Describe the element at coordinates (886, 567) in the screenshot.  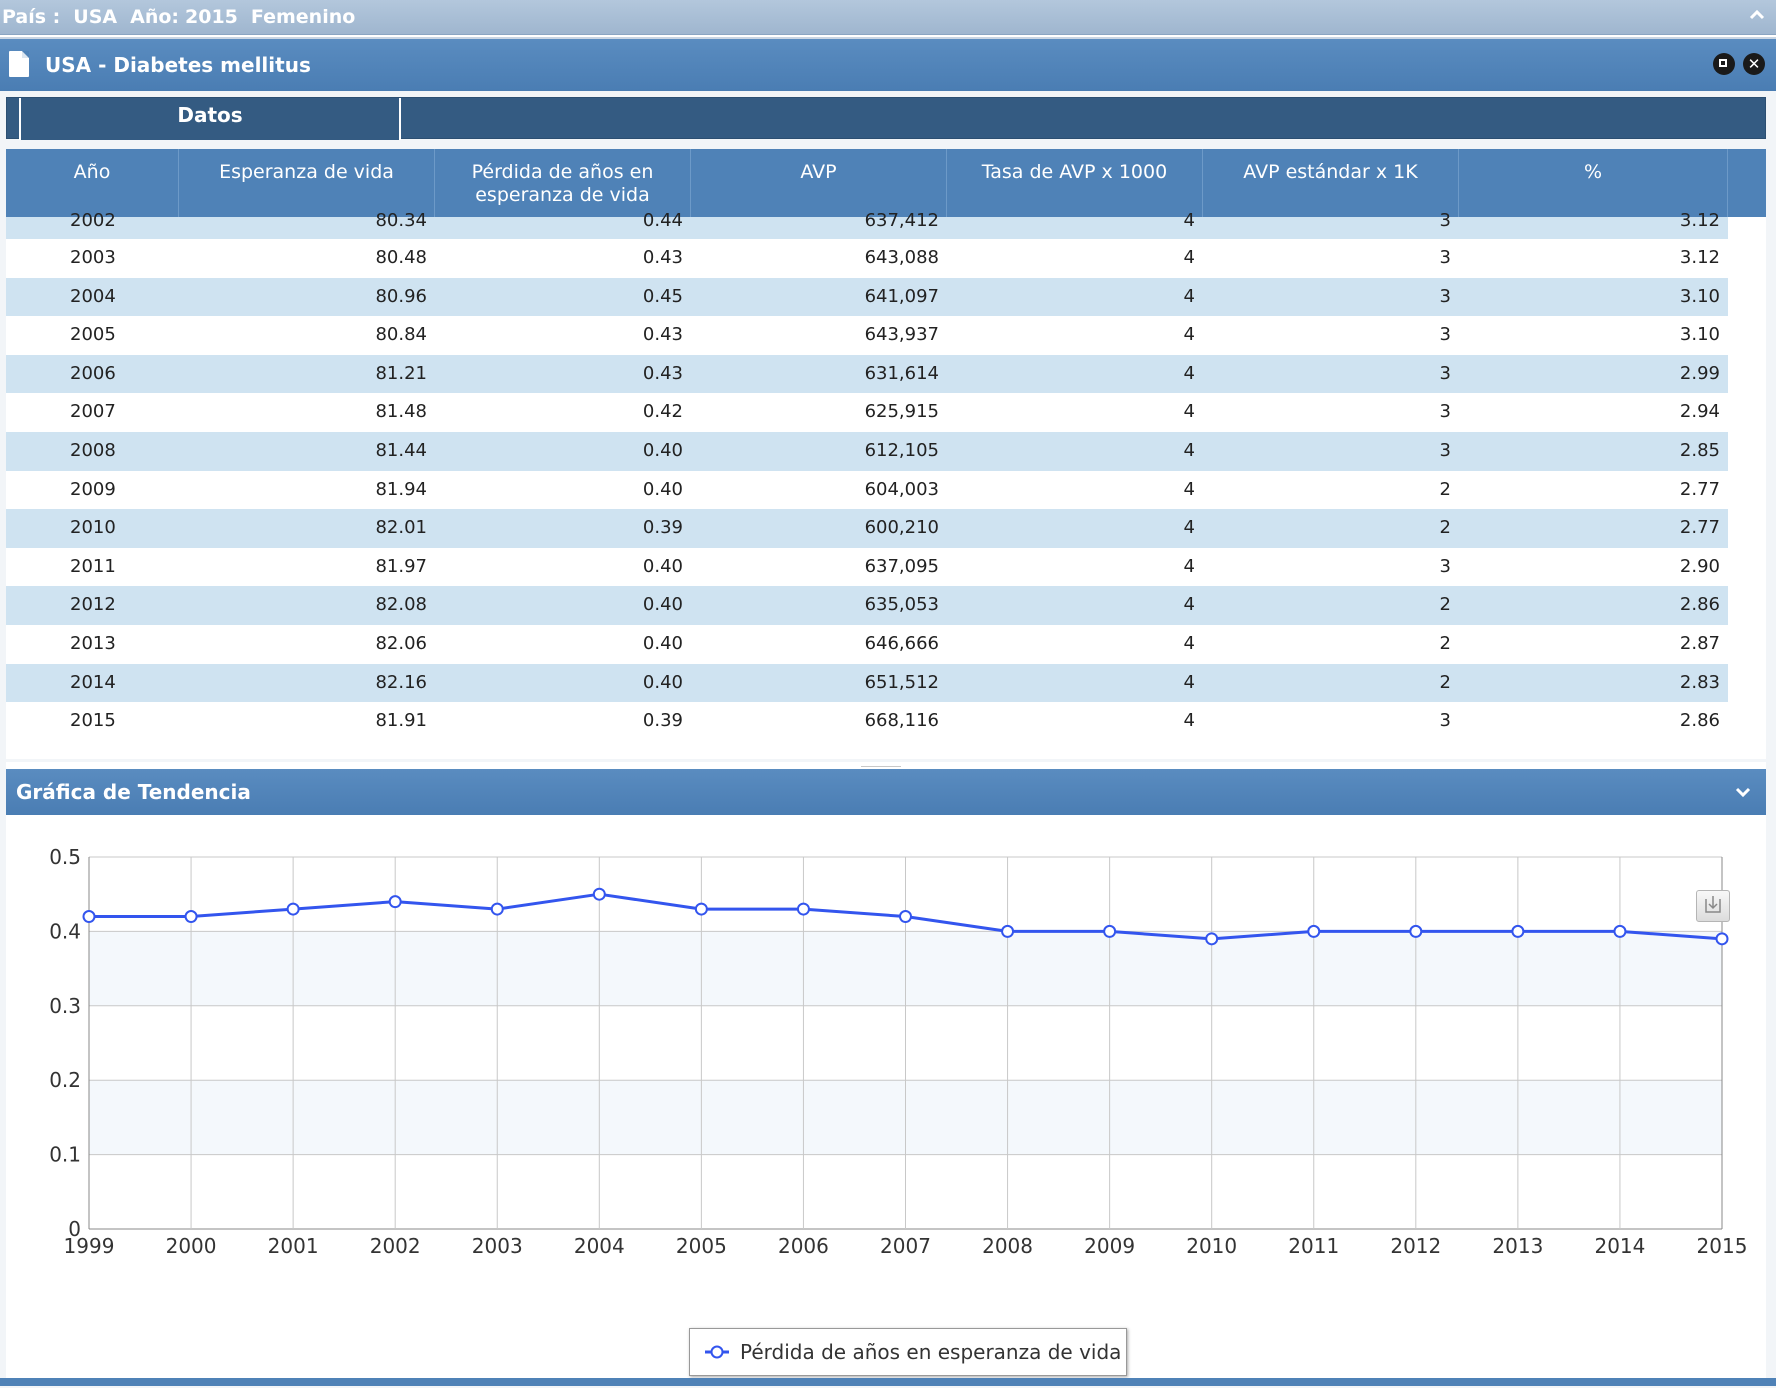
I see `table-row: 2011 81.97 0.40 637,095 4 3 2.90` at that location.